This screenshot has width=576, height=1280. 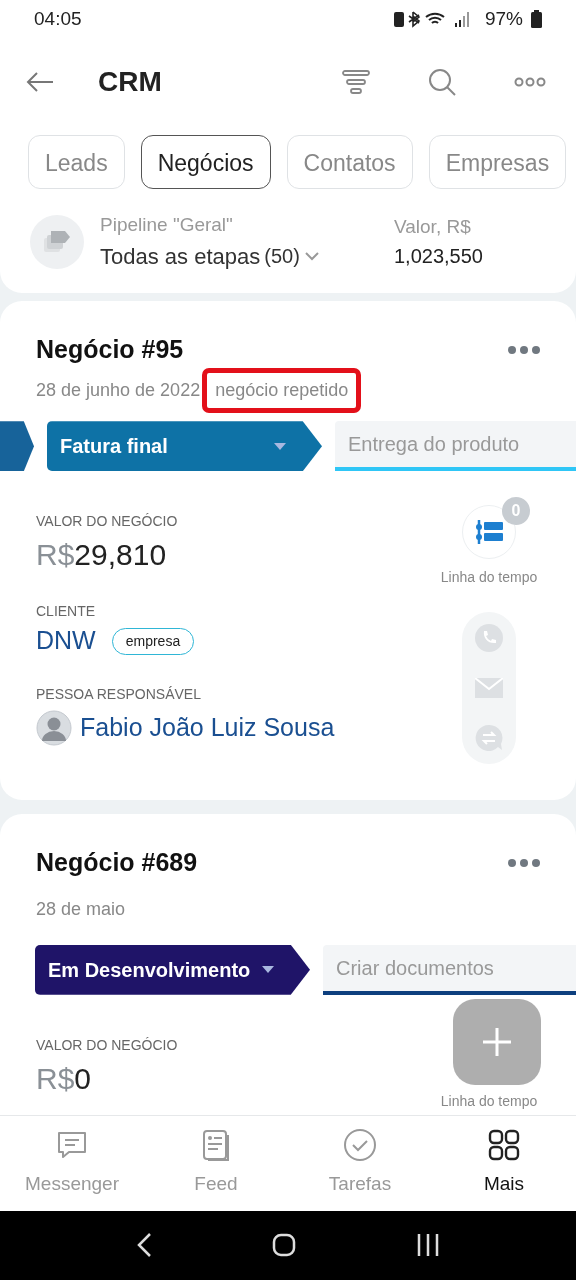 I want to click on client-link: DNW, so click(x=66, y=641).